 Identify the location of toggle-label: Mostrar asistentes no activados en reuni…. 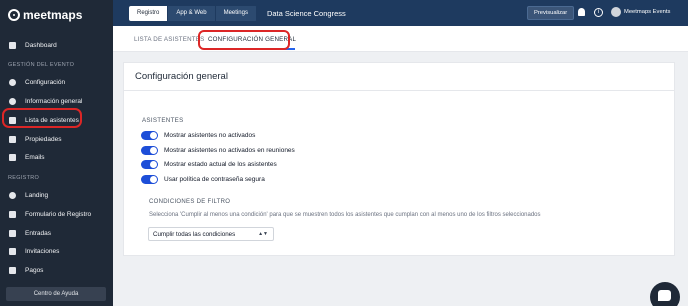
(229, 150).